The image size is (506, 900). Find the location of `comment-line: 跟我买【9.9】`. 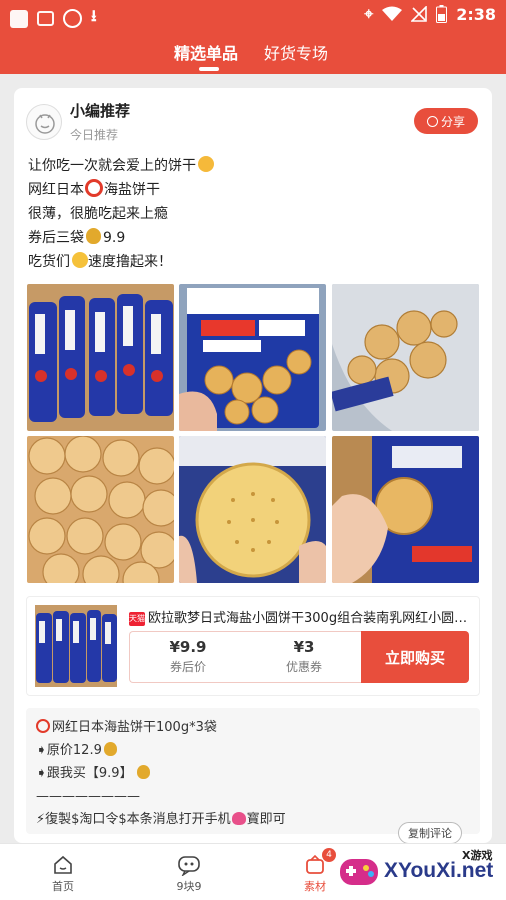

comment-line: 跟我买【9.9】 is located at coordinates (89, 773).